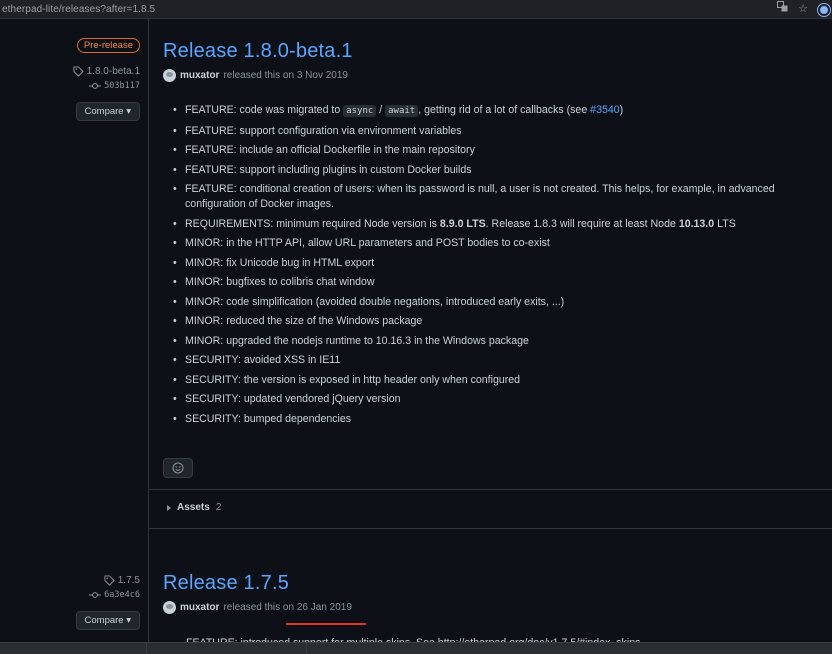 The height and width of the screenshot is (654, 832). I want to click on bookmark-star-icon: ☆, so click(803, 9).